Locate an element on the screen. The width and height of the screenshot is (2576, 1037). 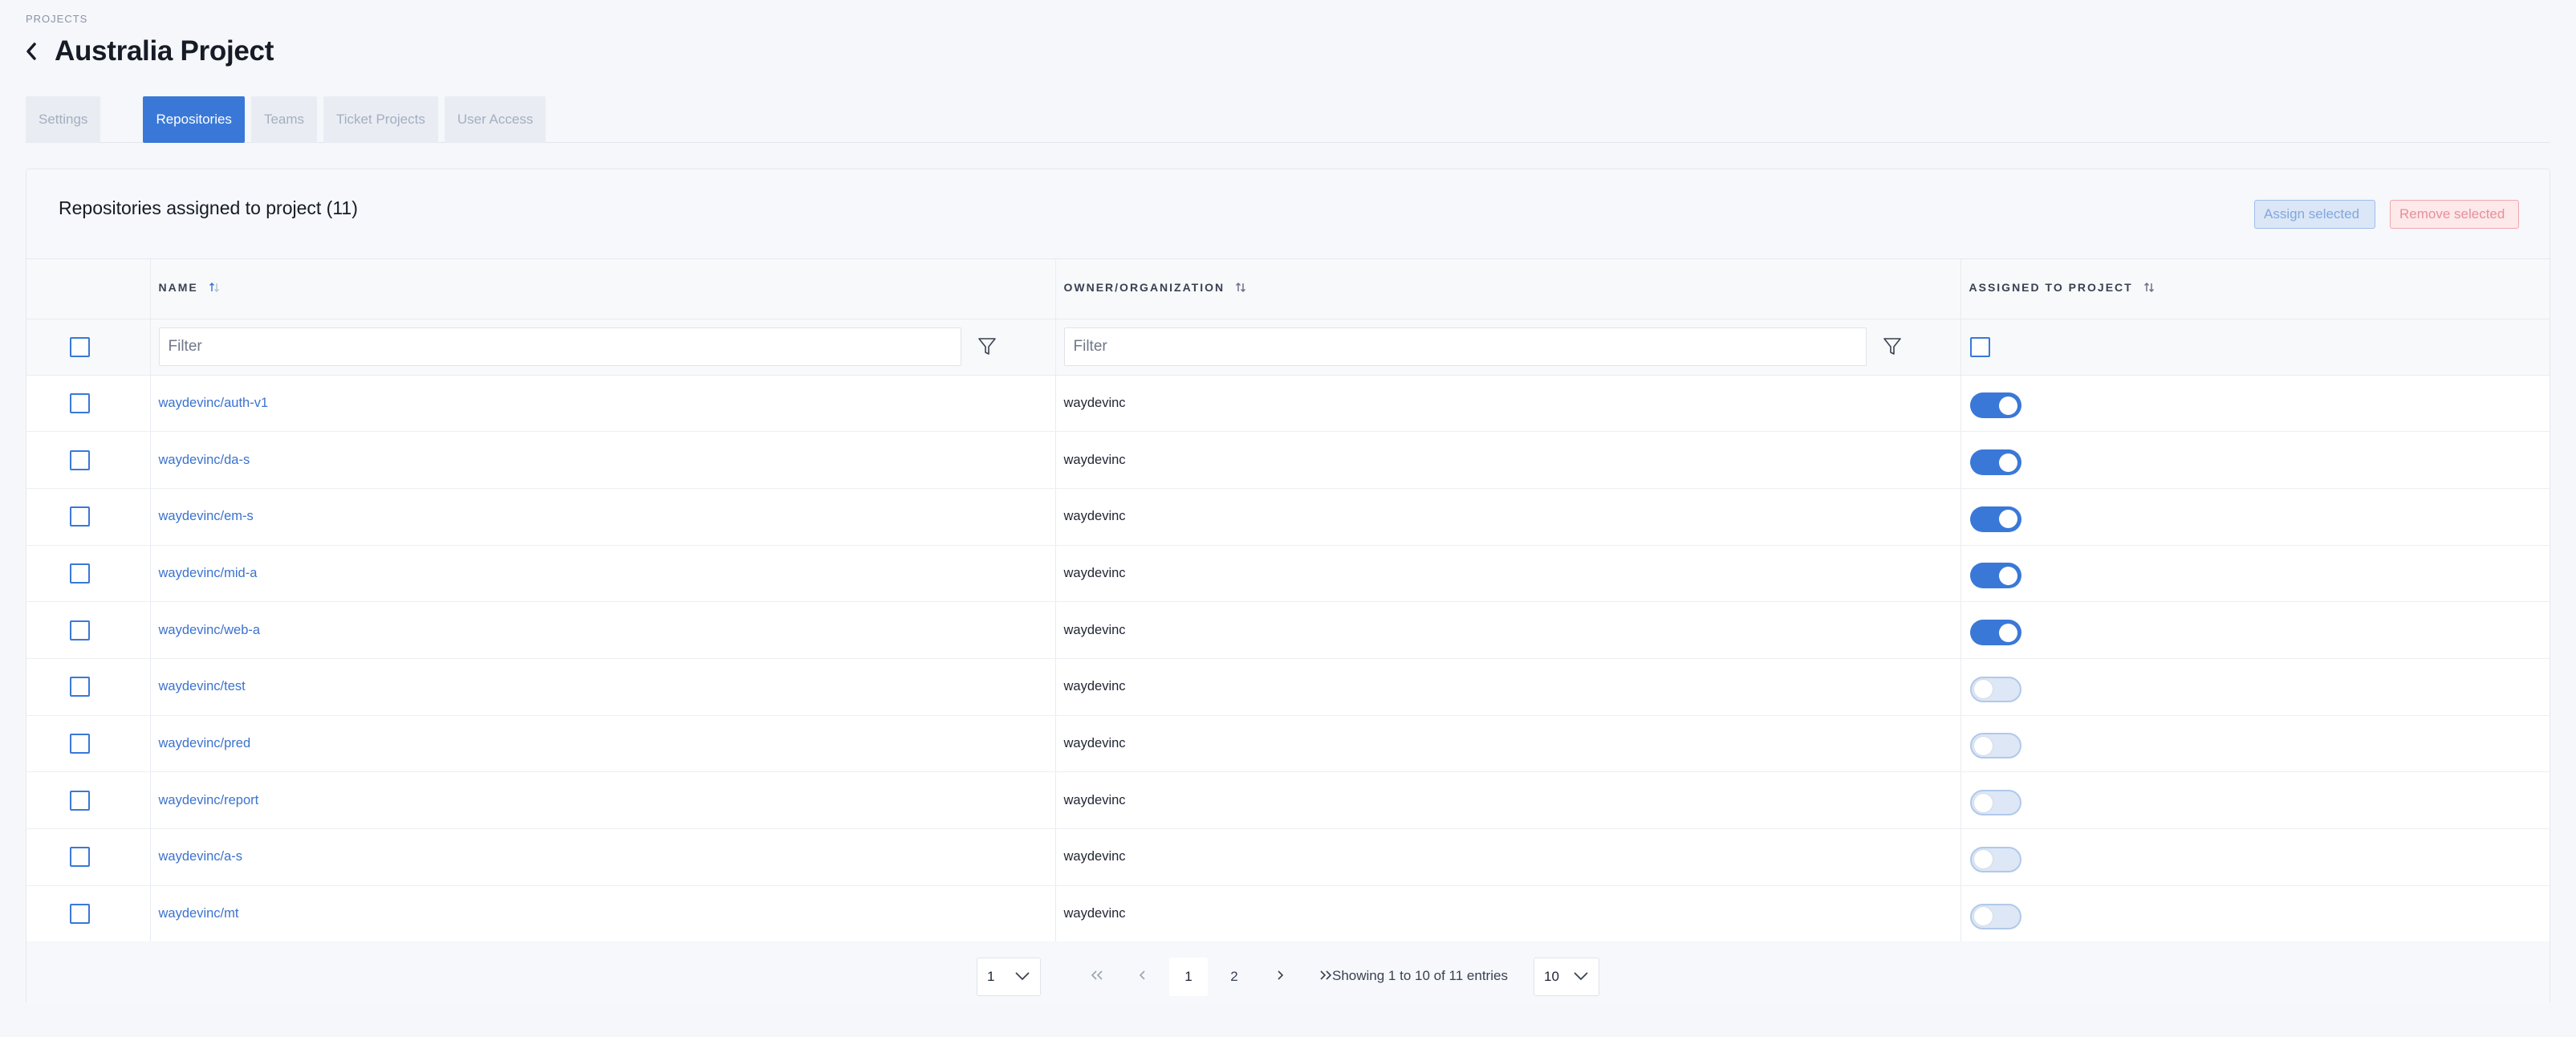
remove-selected-button: Remove selected is located at coordinates (2454, 214).